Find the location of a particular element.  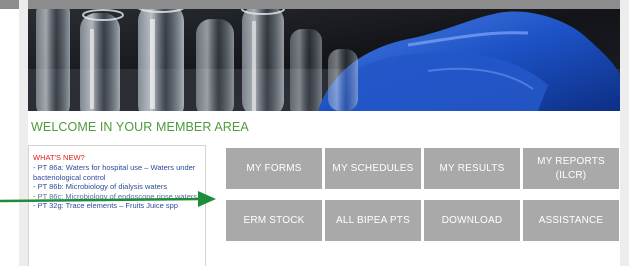

my-schedules-button: MY SCHEDULES is located at coordinates (373, 168).